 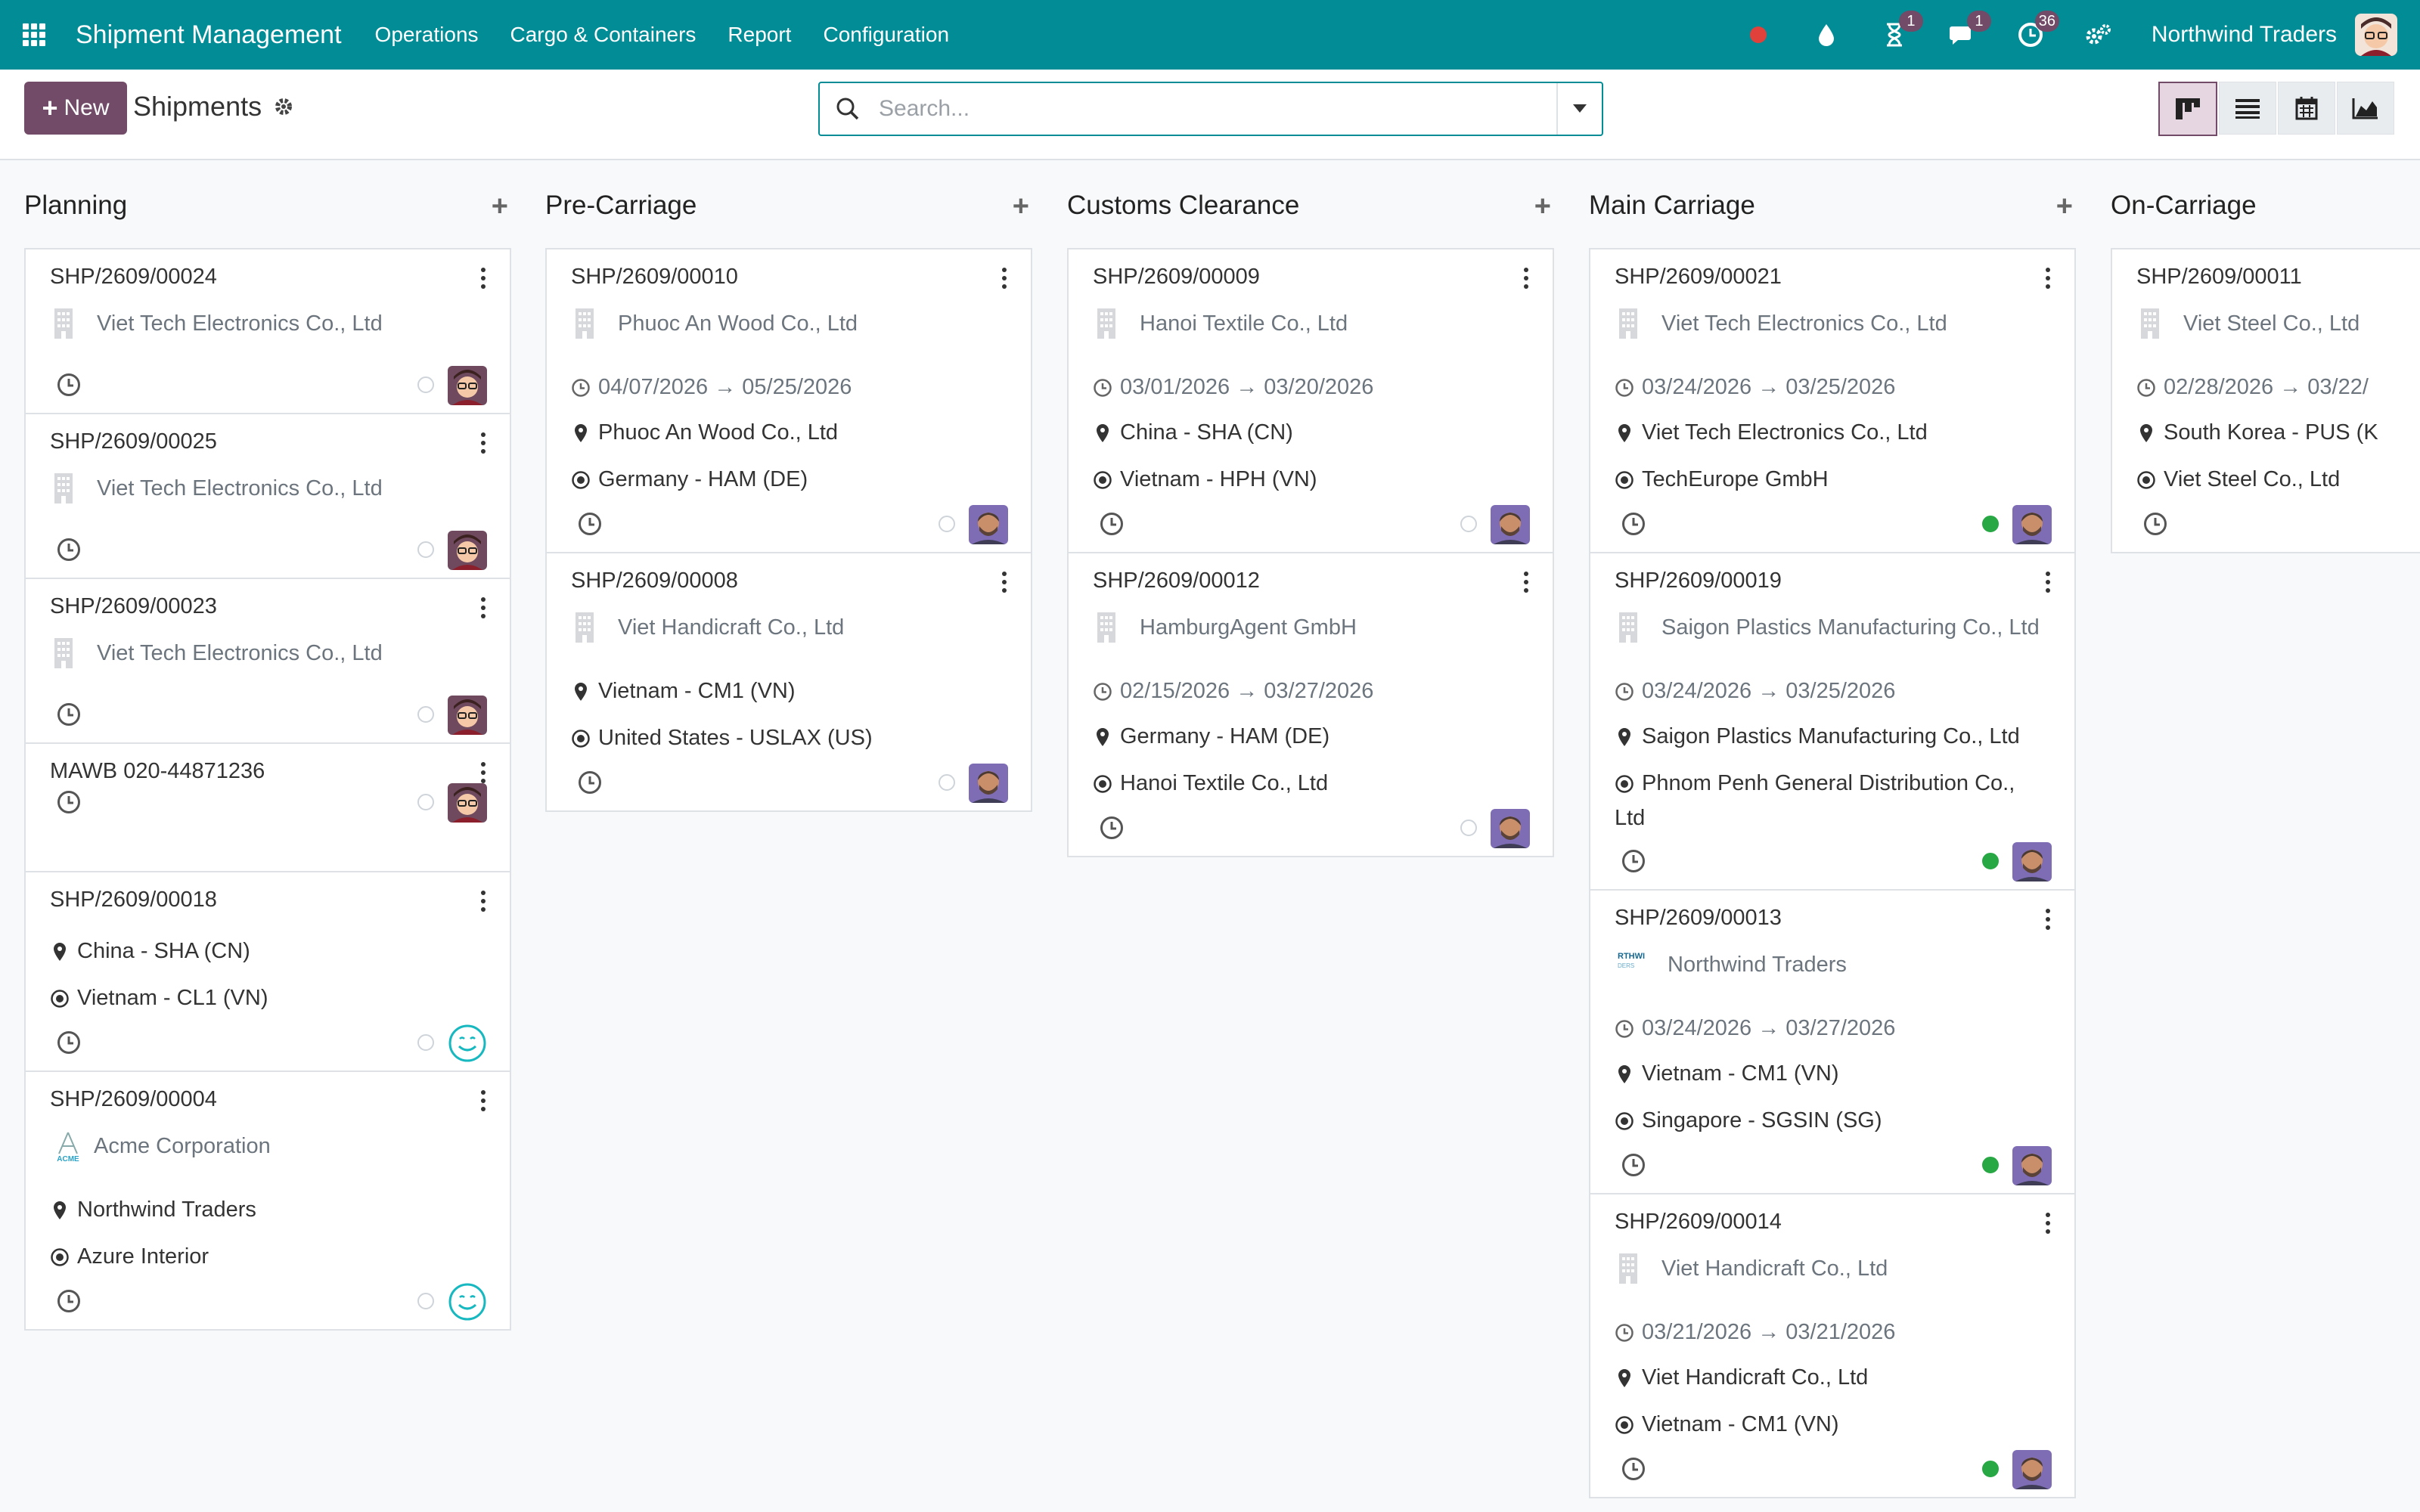 I want to click on gear-icon, so click(x=283, y=106).